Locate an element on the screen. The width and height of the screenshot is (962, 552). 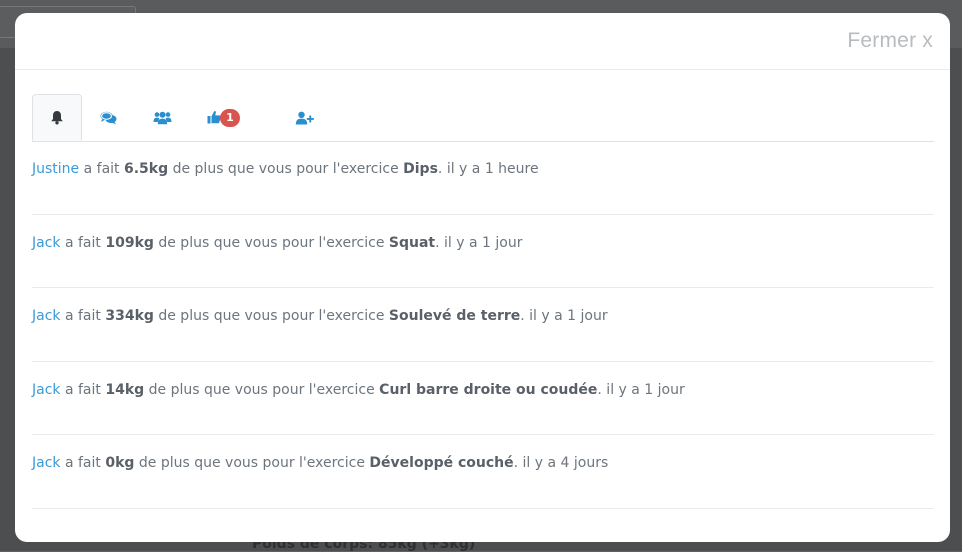
tab-add-friend is located at coordinates (304, 117).